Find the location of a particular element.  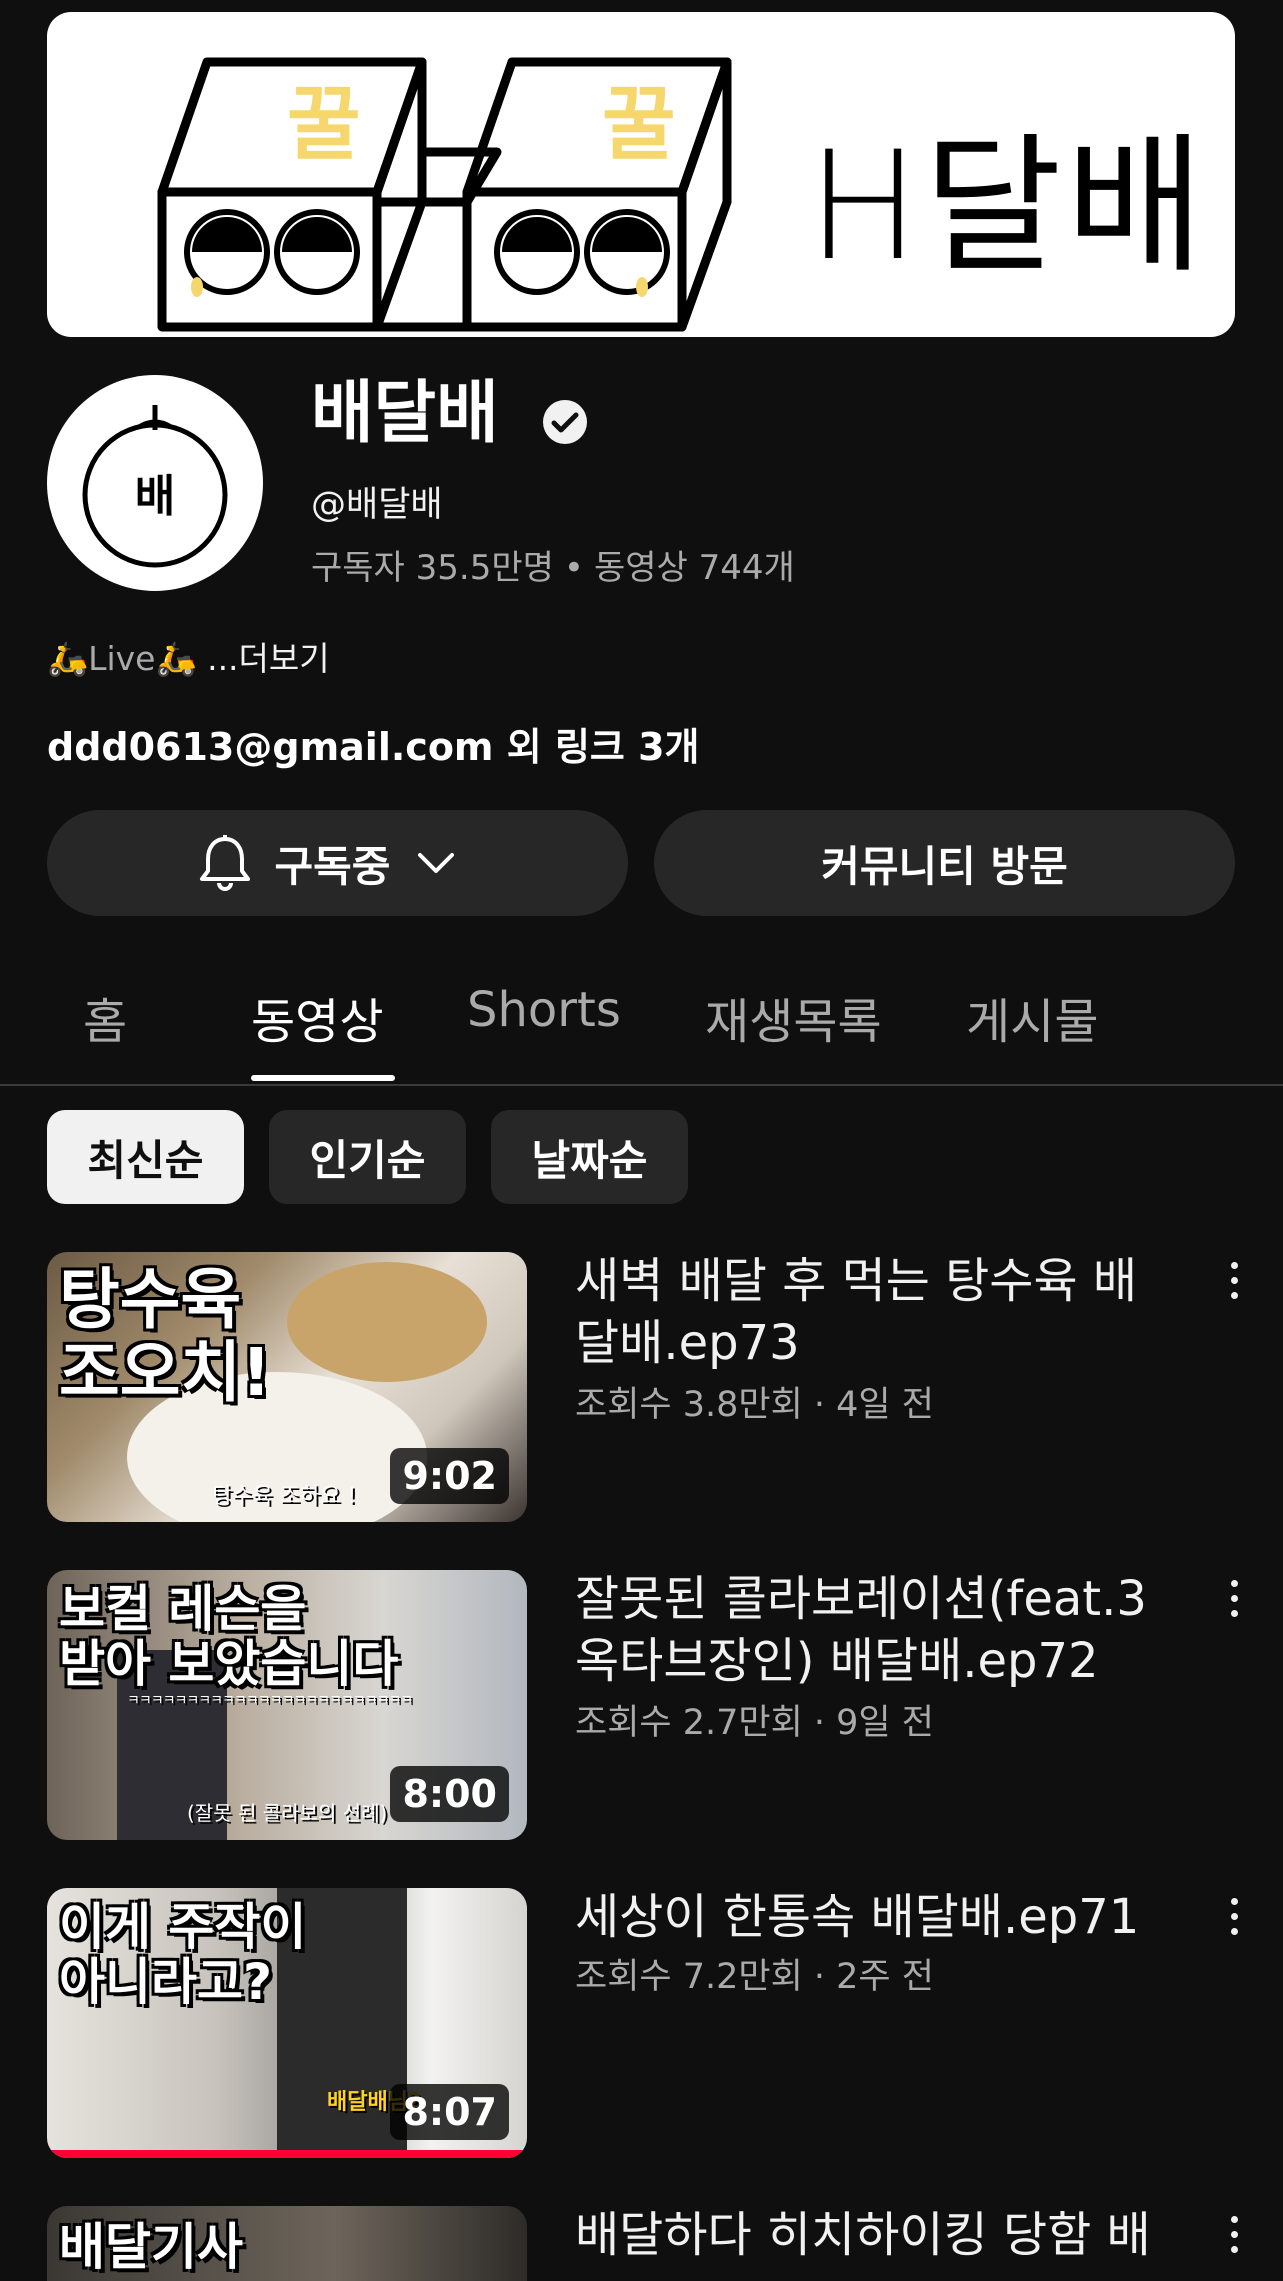

link-email: ddd0613@gmail.com is located at coordinates (270, 747).